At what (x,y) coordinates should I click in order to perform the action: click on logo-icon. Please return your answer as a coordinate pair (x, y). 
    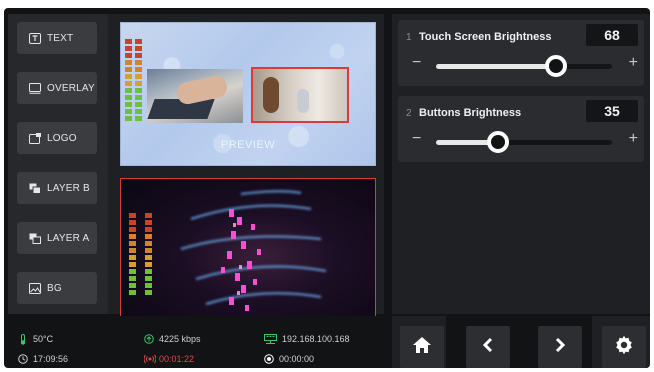
    Looking at the image, I should click on (35, 138).